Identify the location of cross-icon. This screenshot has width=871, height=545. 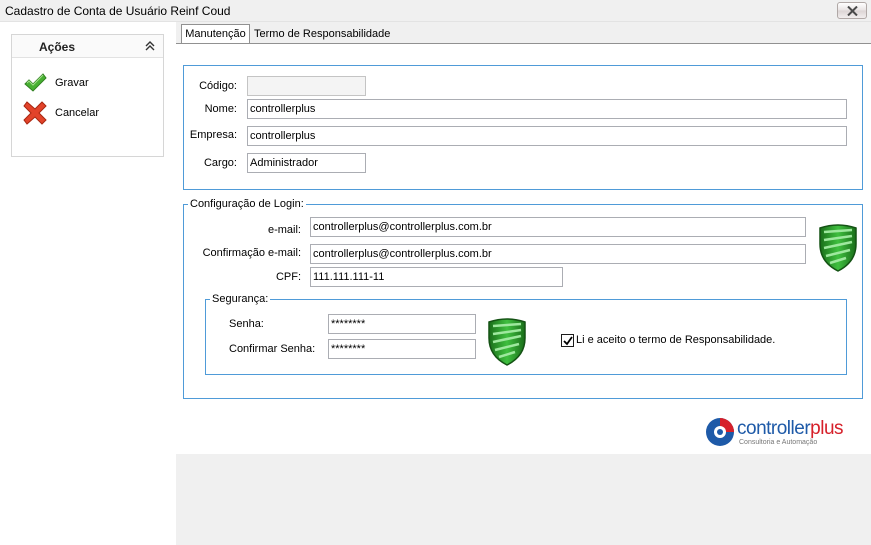
(35, 113).